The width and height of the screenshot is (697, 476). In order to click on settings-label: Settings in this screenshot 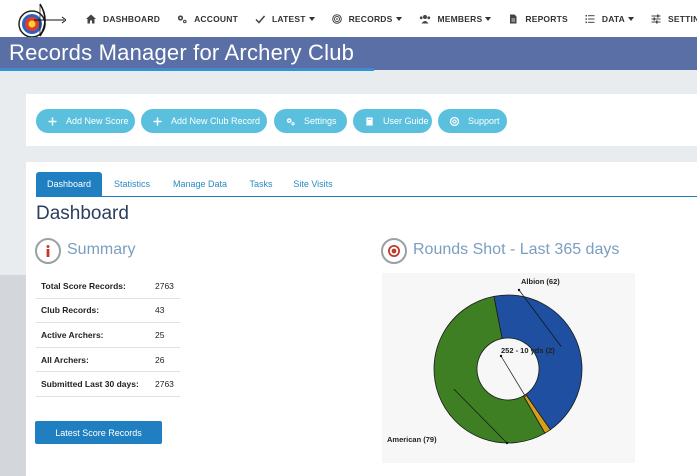, I will do `click(320, 121)`.